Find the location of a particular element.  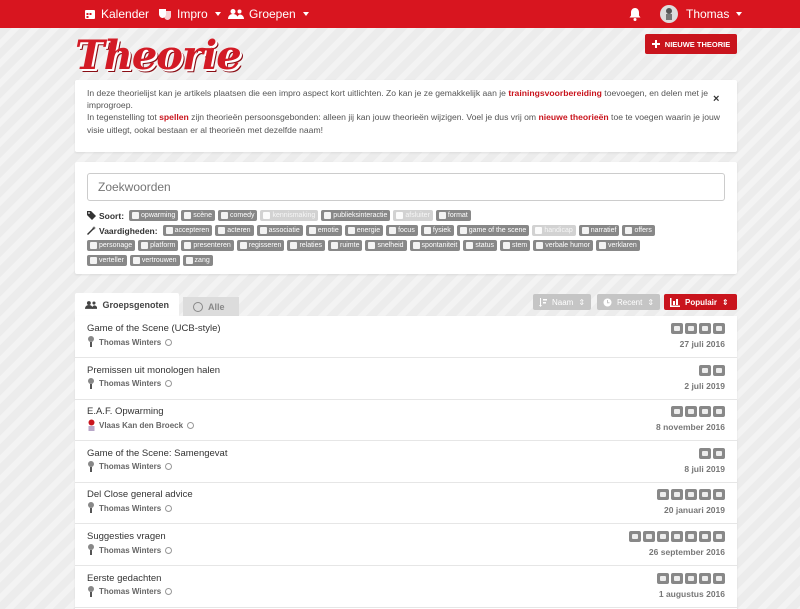

theory-title: Suggesties vragen is located at coordinates (126, 536).